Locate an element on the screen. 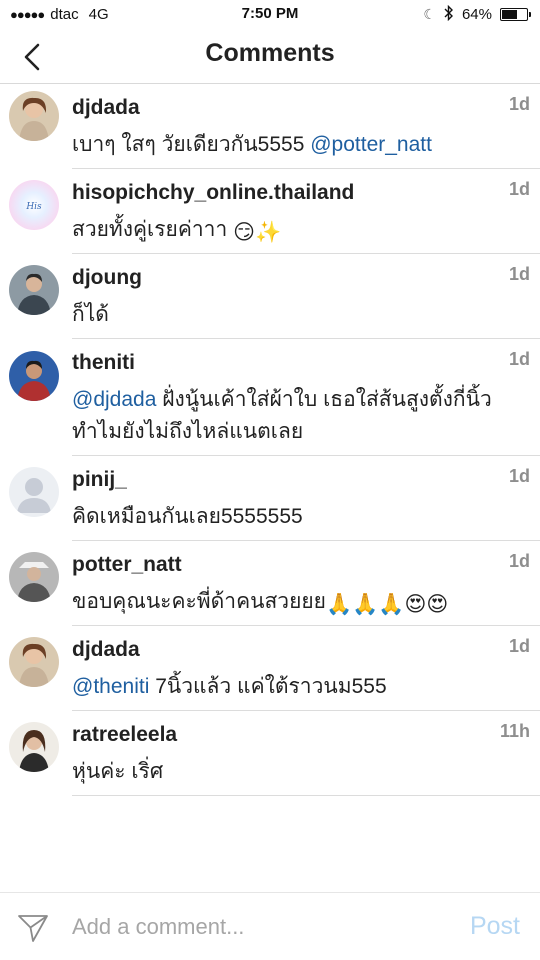 This screenshot has height=960, width=540. comment-username: hisopichchy_online.thailand is located at coordinates (213, 193).